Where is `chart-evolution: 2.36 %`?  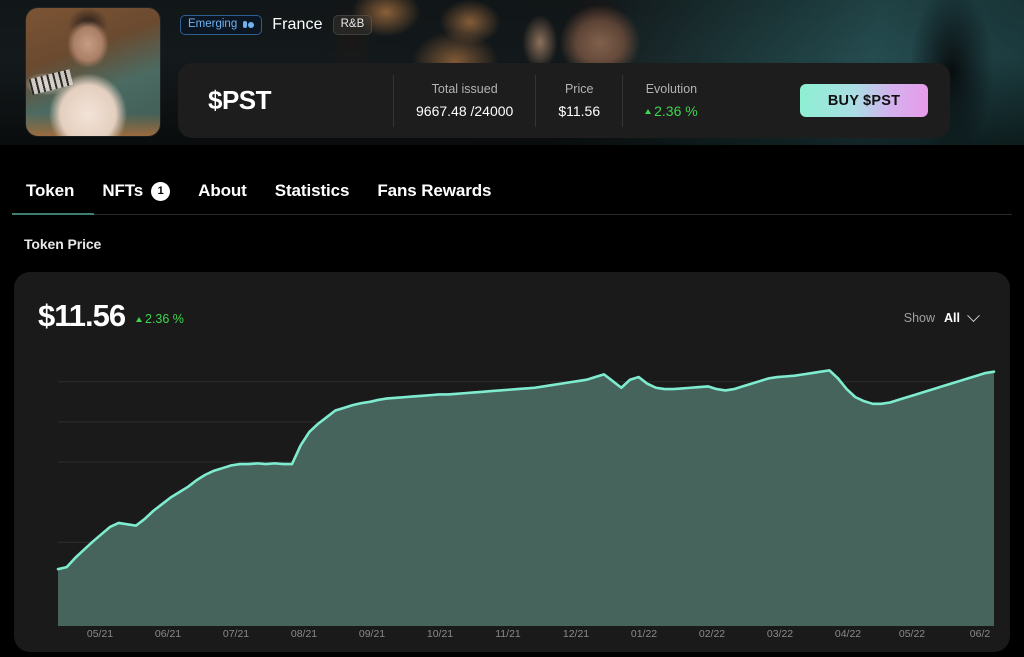 chart-evolution: 2.36 % is located at coordinates (160, 319).